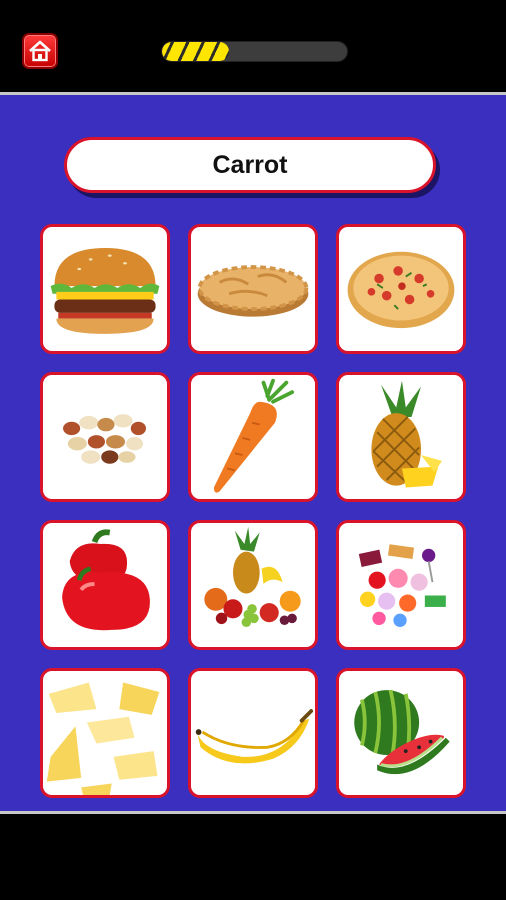  Describe the element at coordinates (250, 165) in the screenshot. I see `target-word-label: Carrot` at that location.